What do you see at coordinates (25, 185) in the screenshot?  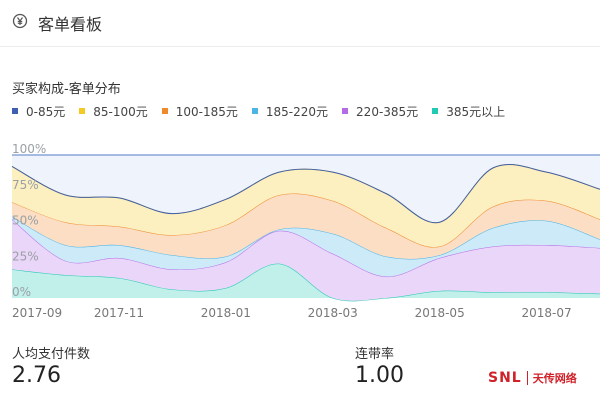 I see `y-tick-label: 75%` at bounding box center [25, 185].